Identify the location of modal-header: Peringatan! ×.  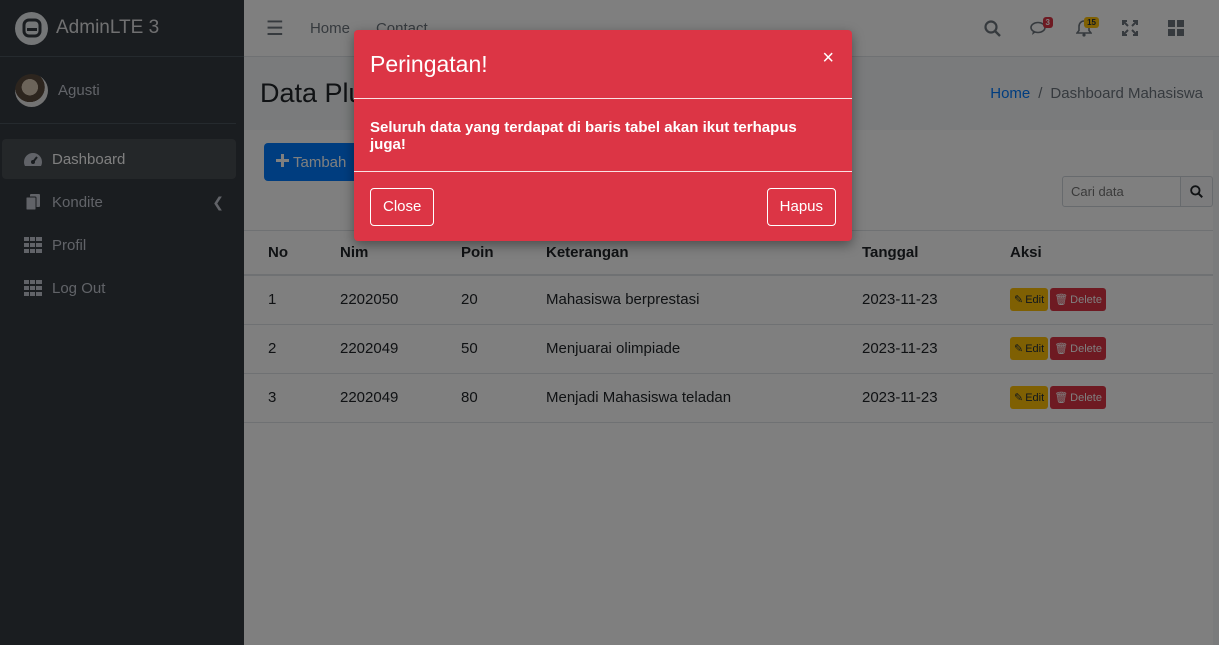
(603, 64).